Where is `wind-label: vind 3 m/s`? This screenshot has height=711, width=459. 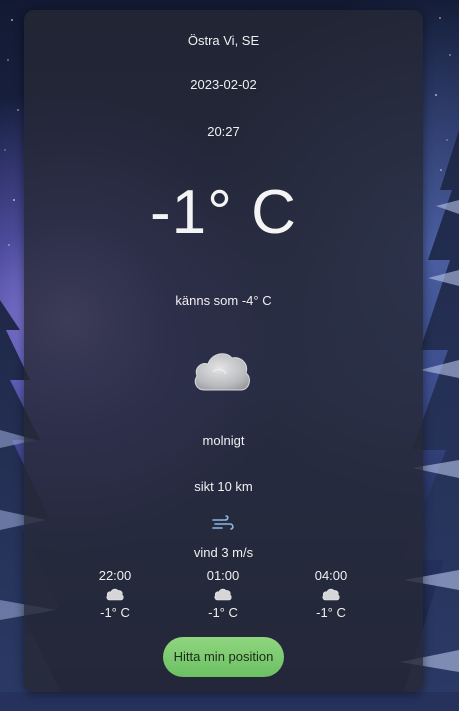
wind-label: vind 3 m/s is located at coordinates (223, 552).